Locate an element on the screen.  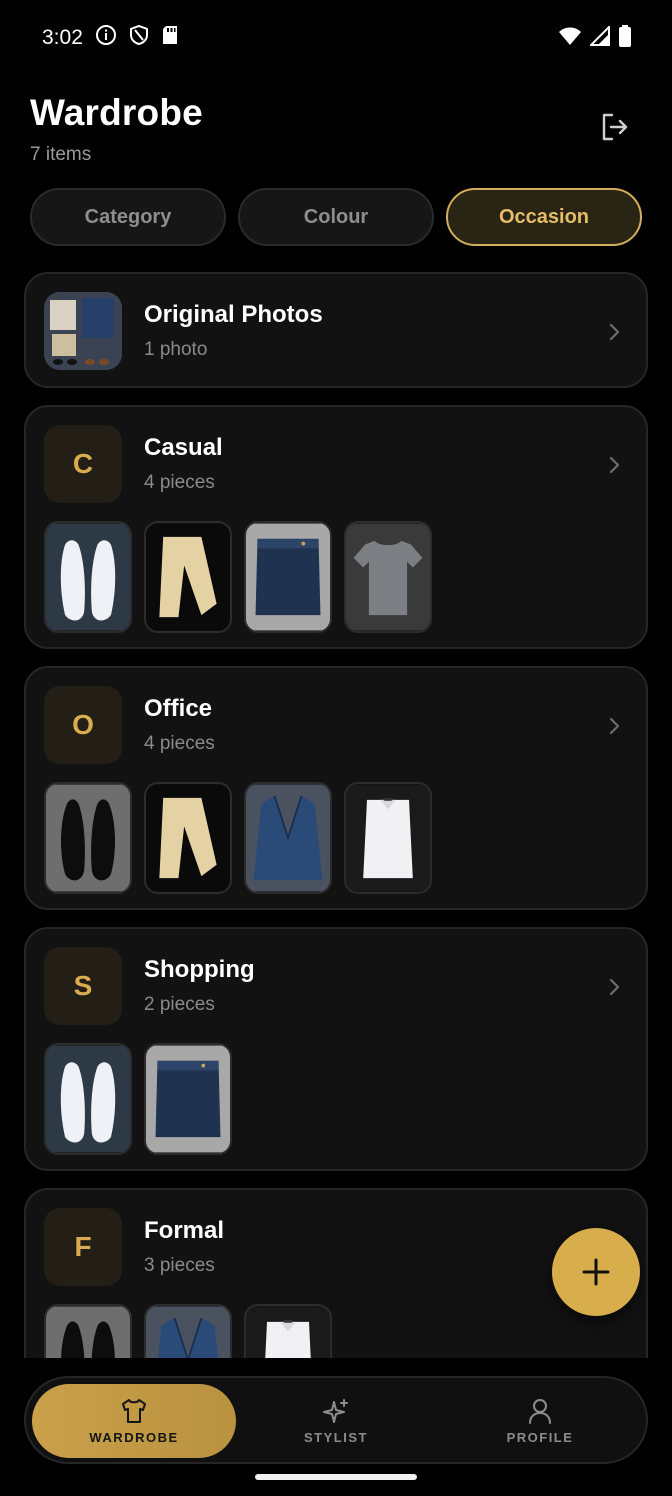
nav-label: WARDROBE is located at coordinates (134, 1437).